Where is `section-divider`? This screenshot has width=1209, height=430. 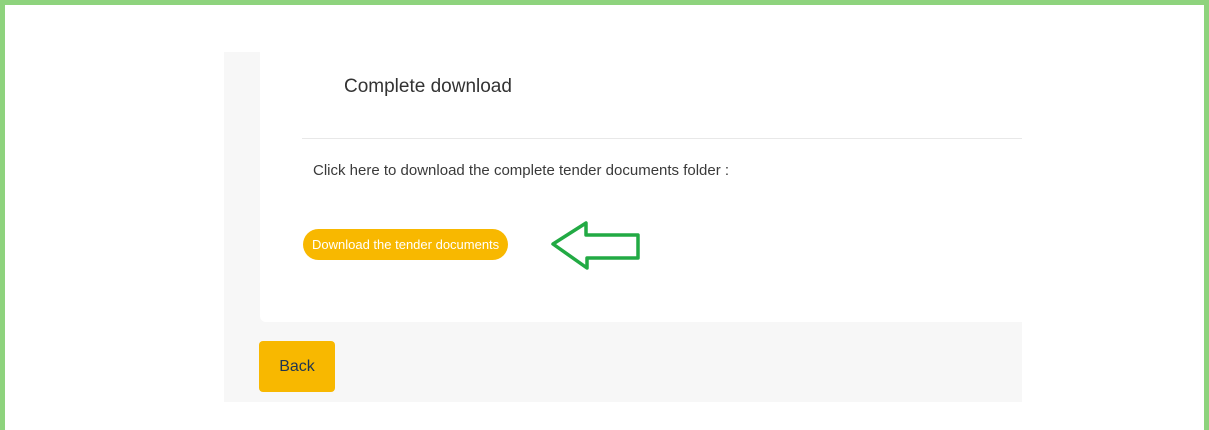 section-divider is located at coordinates (662, 138).